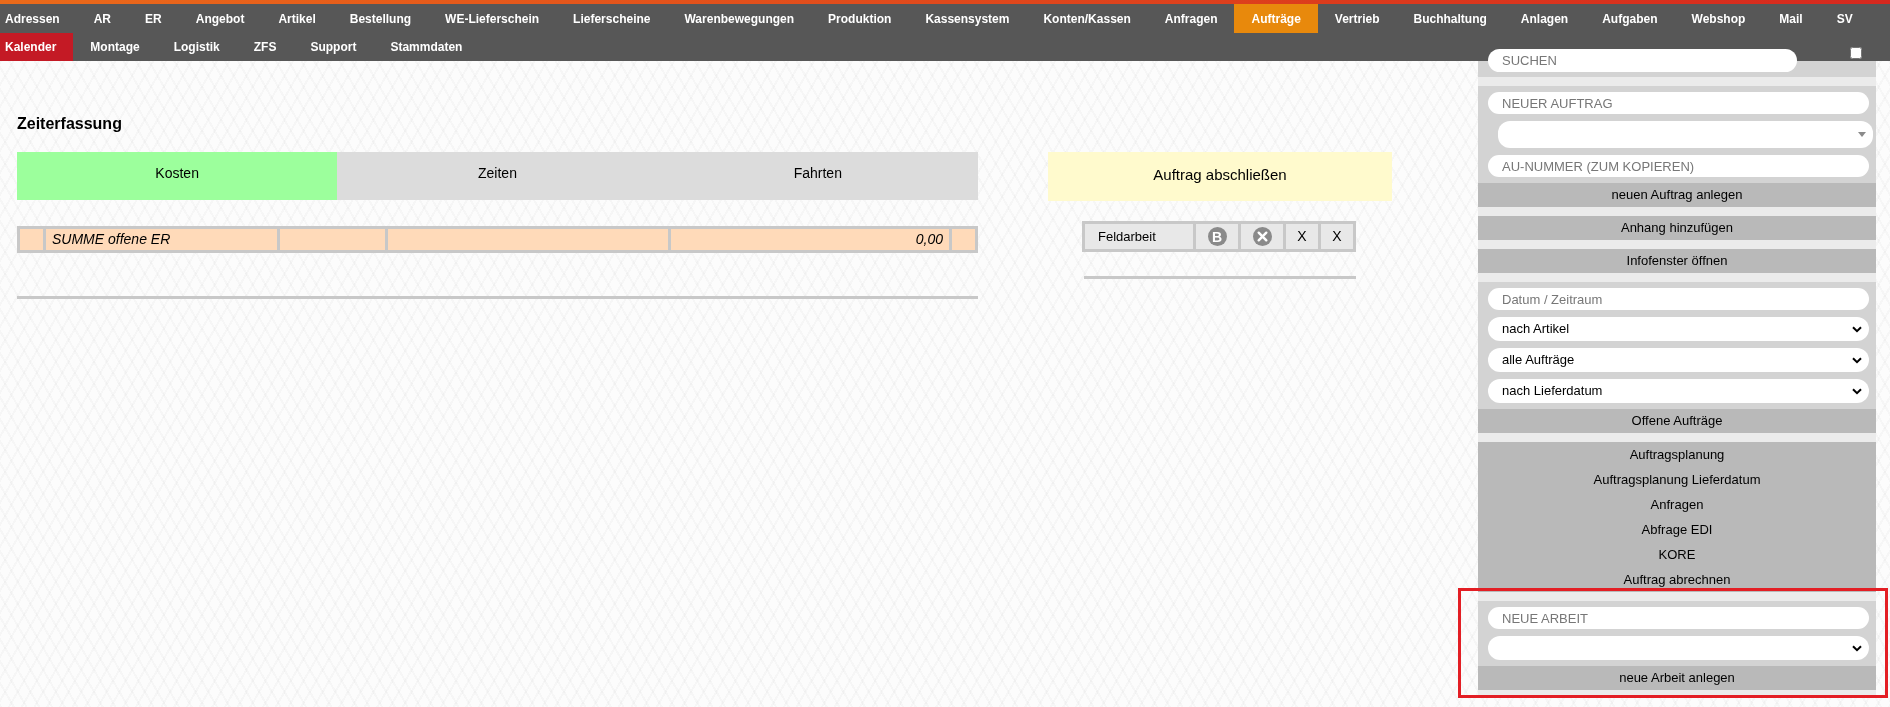 The image size is (1890, 707). I want to click on nav-link: Produktion, so click(860, 18).